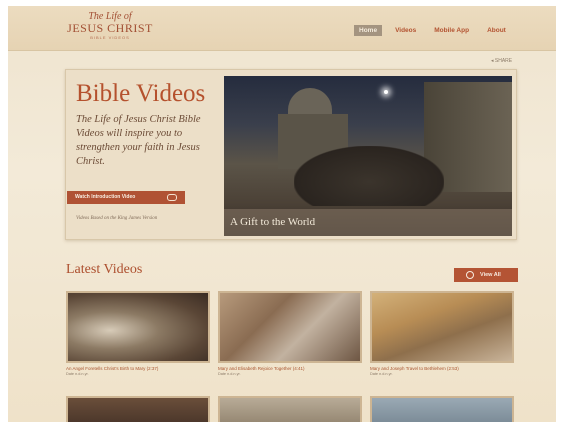  What do you see at coordinates (104, 269) in the screenshot?
I see `latest-videos-heading: Latest Videos` at bounding box center [104, 269].